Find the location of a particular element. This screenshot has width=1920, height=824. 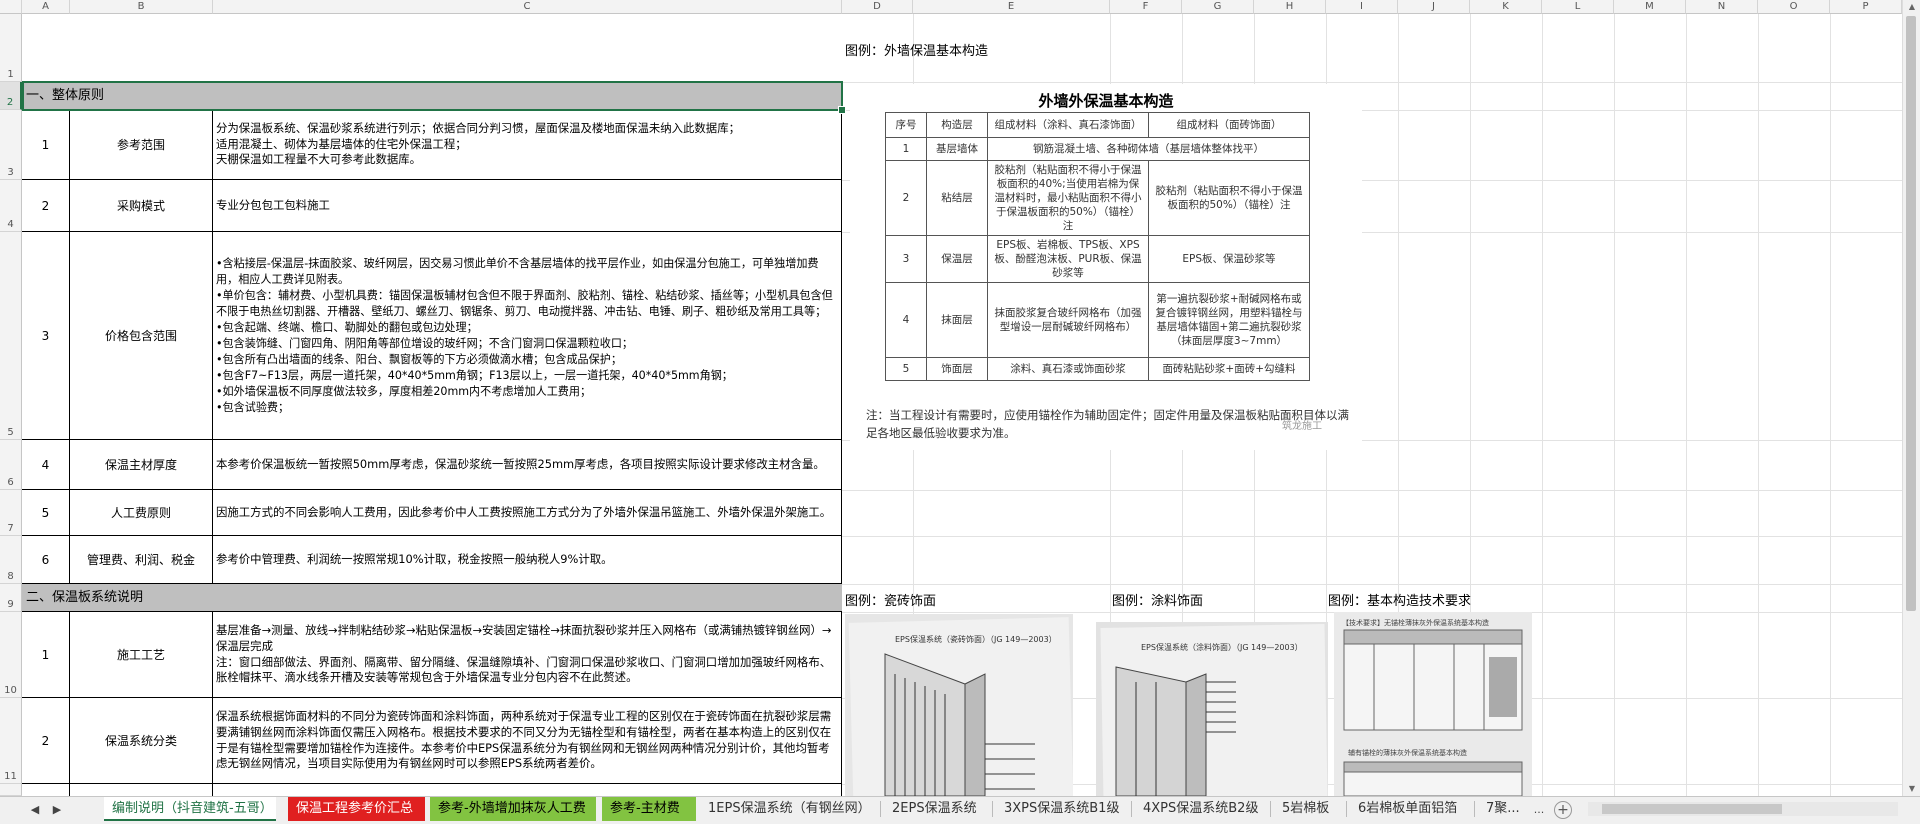

add-sheet-icon: + is located at coordinates (1563, 810).